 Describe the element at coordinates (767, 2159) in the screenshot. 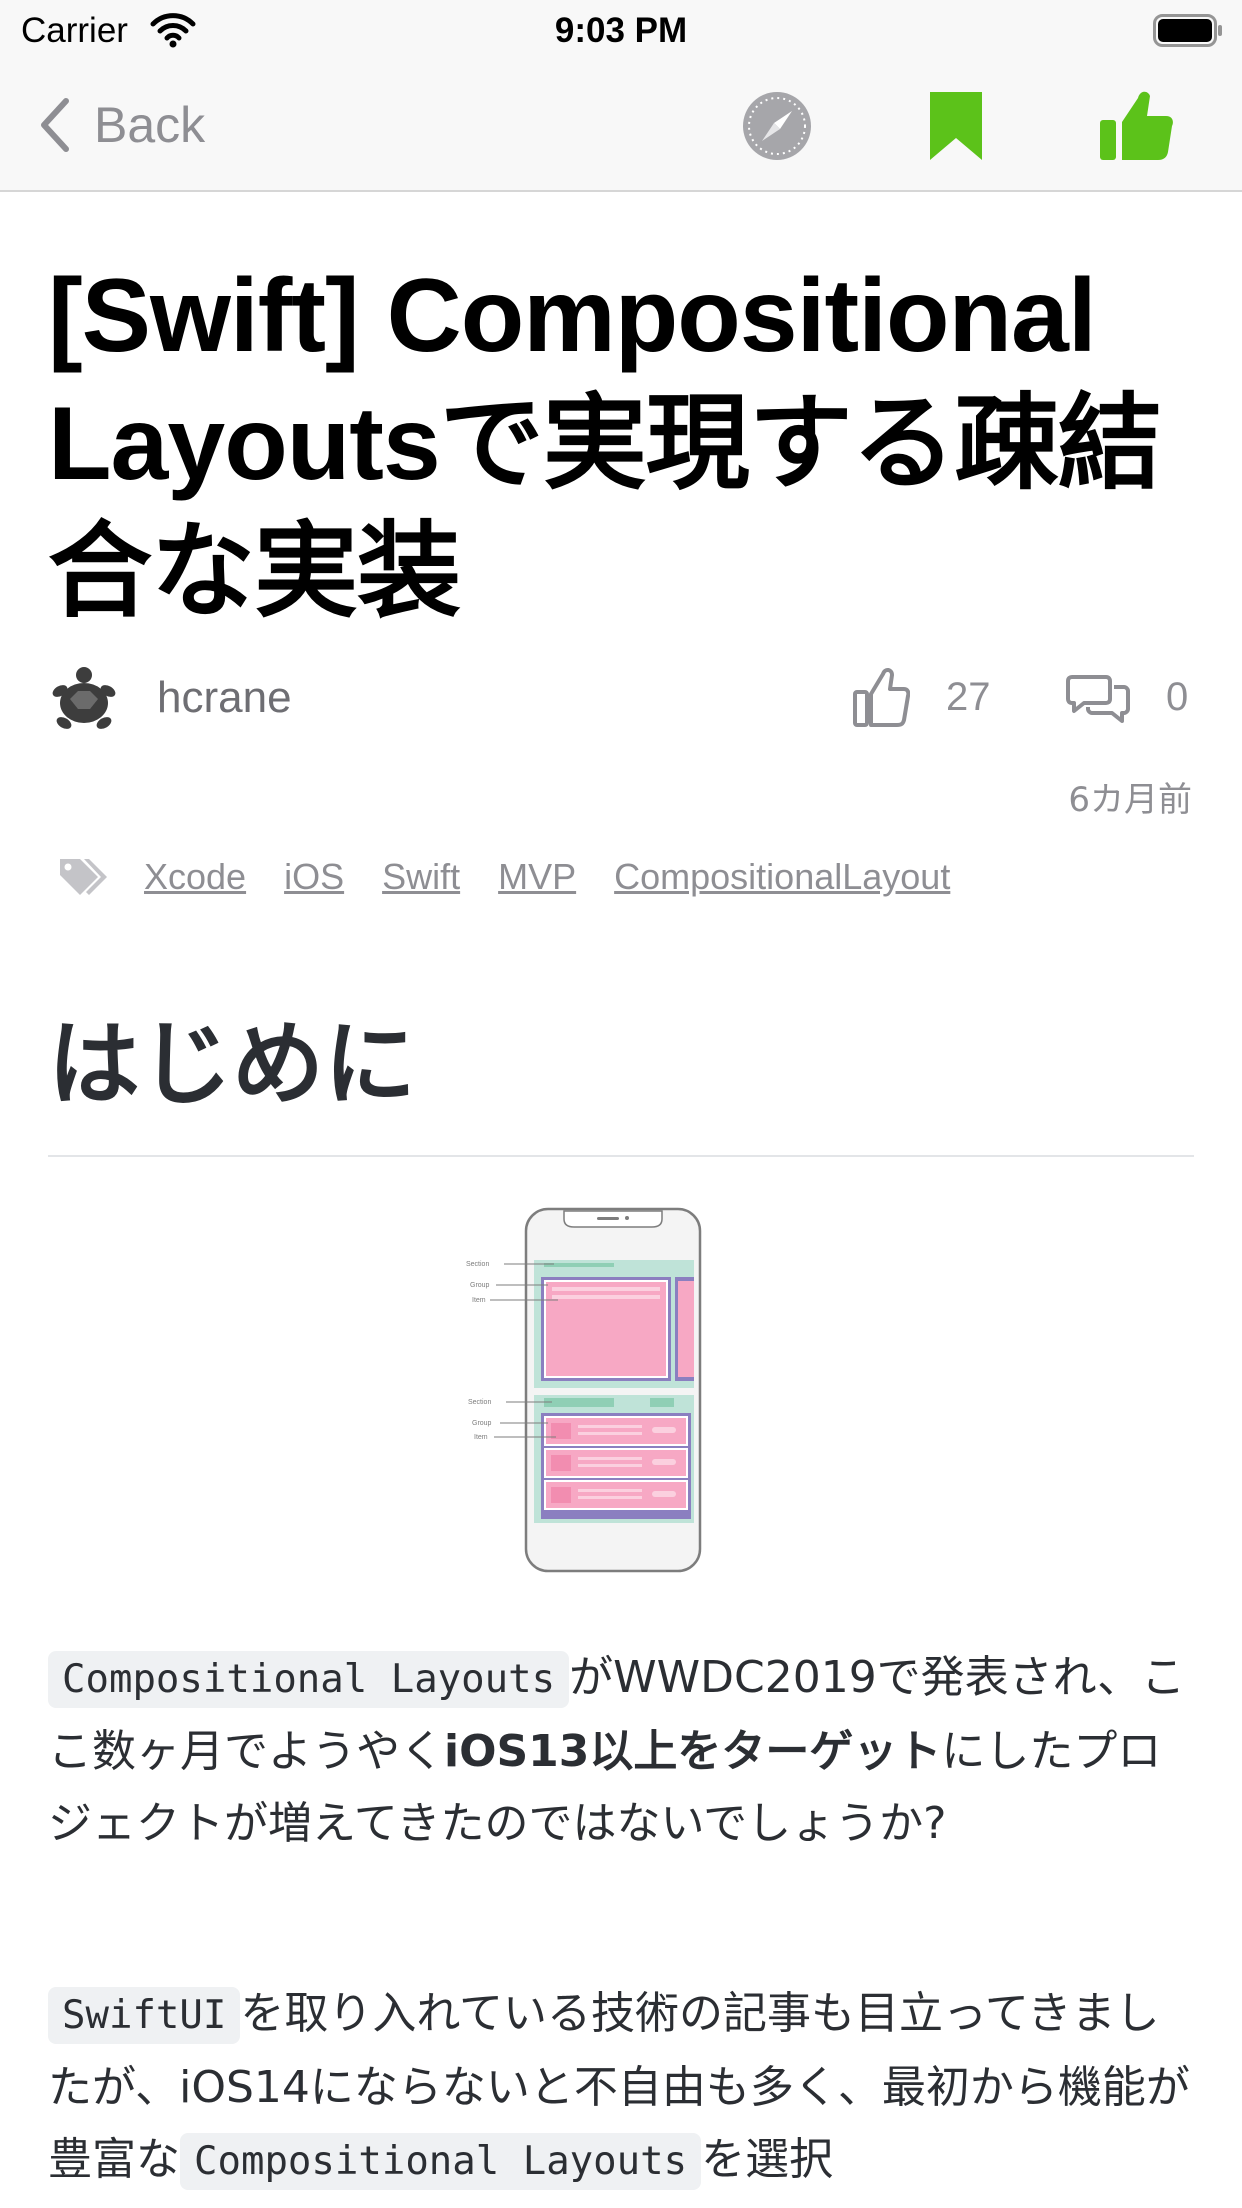

I see `paragraph-text: を選択` at that location.